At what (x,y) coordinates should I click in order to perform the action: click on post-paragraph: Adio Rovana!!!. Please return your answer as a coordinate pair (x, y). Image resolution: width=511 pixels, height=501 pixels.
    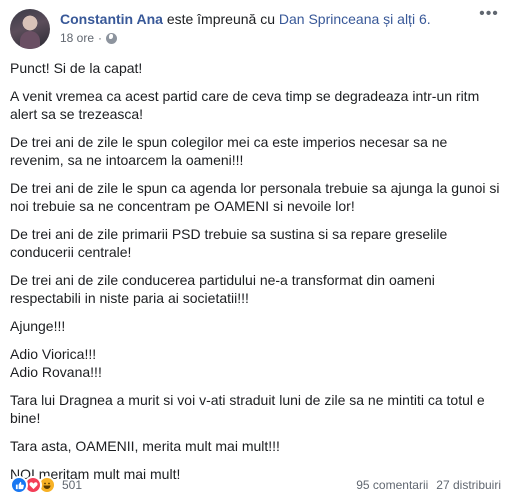
    Looking at the image, I should click on (56, 372).